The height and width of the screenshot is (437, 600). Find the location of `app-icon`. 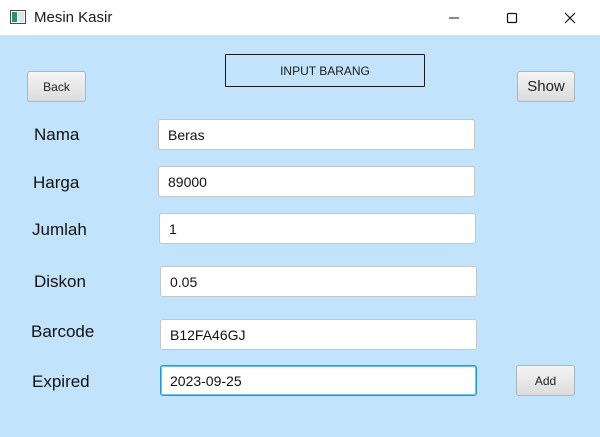

app-icon is located at coordinates (18, 17).